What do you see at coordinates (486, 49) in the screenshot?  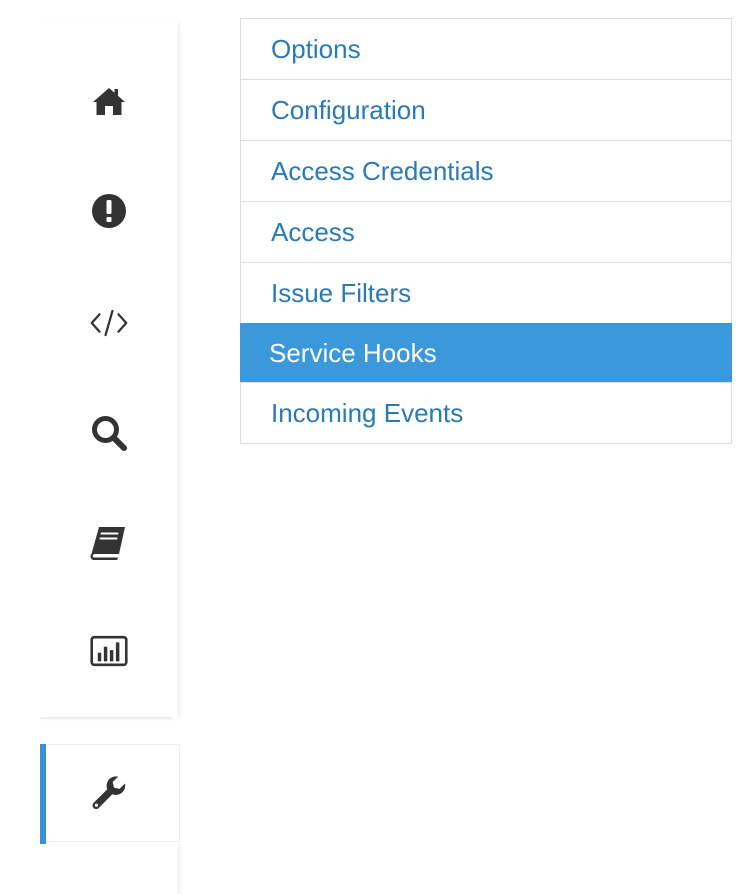 I see `menu-item-options: Options` at bounding box center [486, 49].